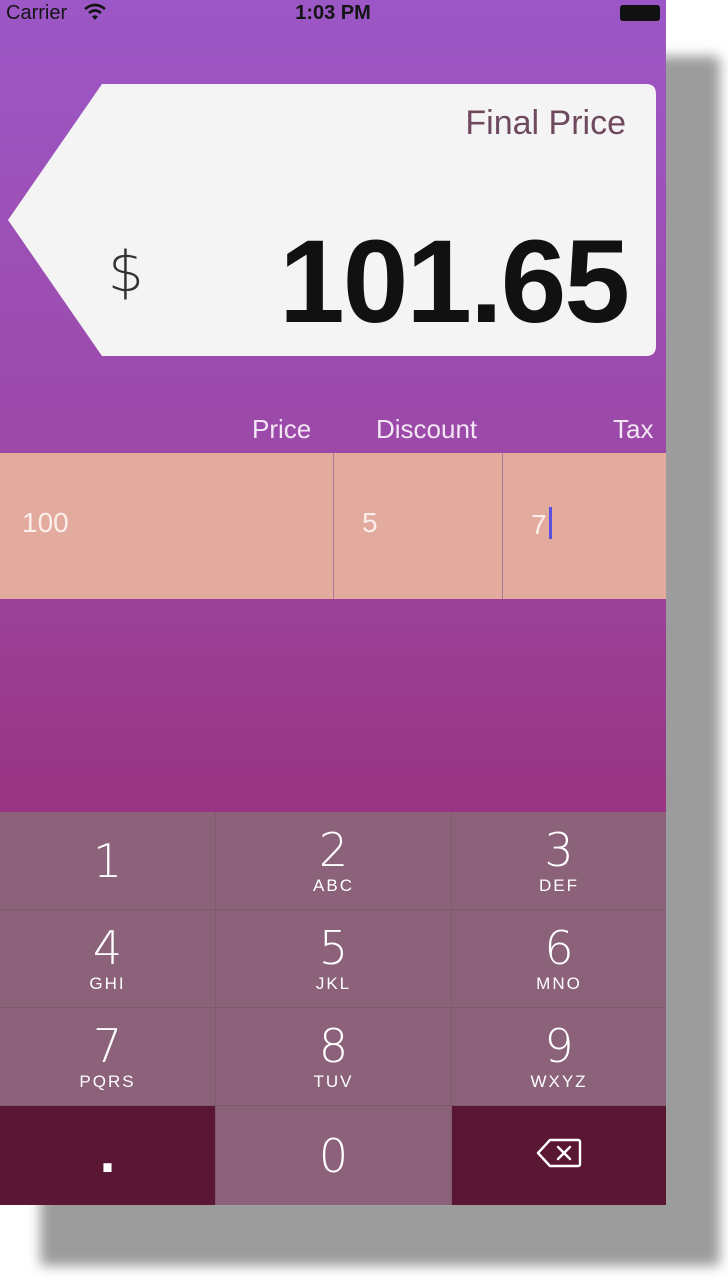 This screenshot has height=1282, width=728. What do you see at coordinates (333, 1081) in the screenshot?
I see `key-letters: TUV` at bounding box center [333, 1081].